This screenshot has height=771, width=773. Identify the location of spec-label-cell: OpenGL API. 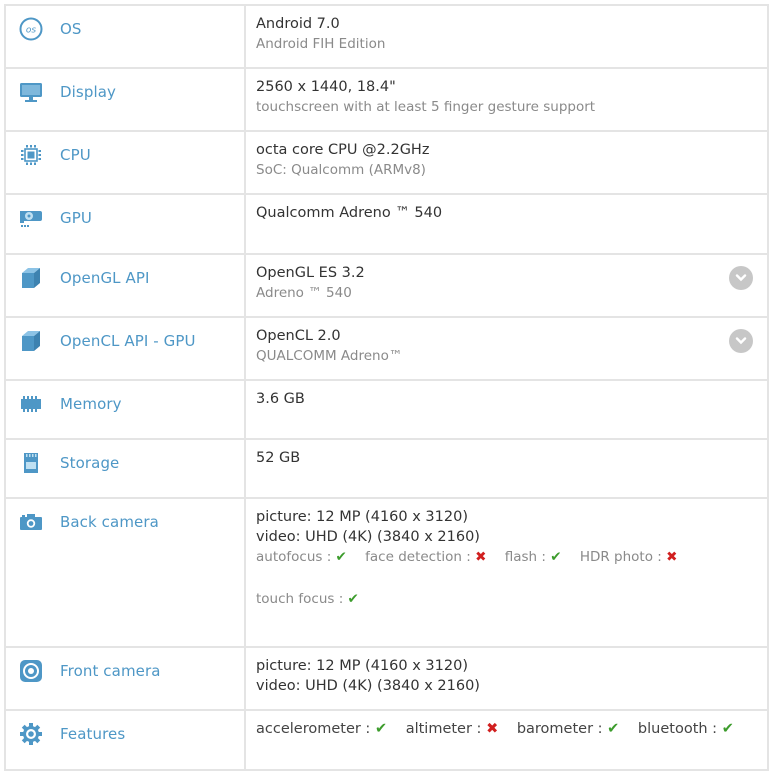
(125, 285).